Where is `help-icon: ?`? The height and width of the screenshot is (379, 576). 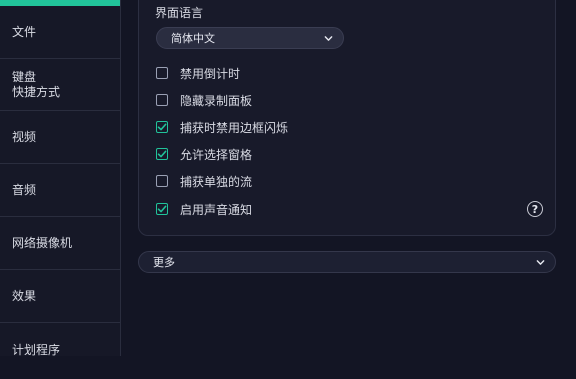
help-icon: ? is located at coordinates (535, 209).